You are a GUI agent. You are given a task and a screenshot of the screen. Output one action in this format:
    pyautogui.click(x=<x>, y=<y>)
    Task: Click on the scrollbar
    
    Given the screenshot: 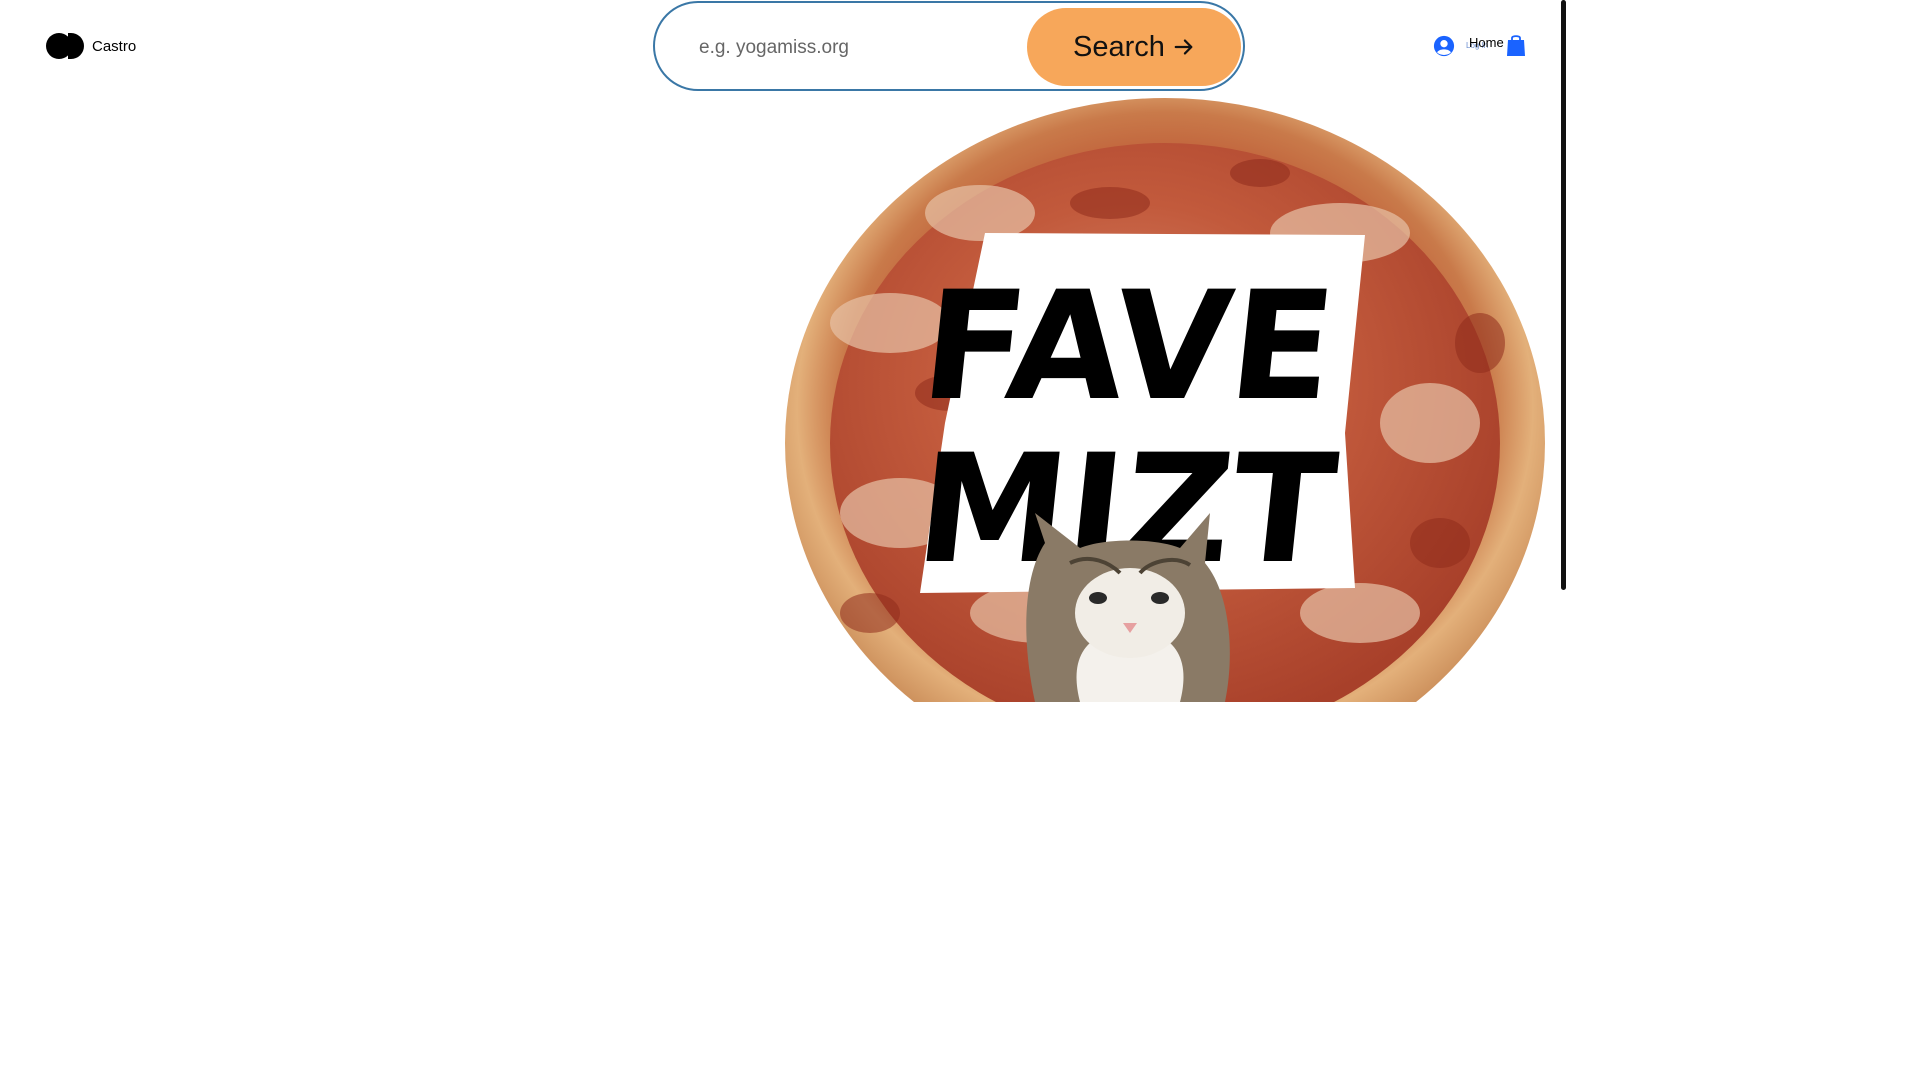 What is the action you would take?
    pyautogui.click(x=1563, y=295)
    